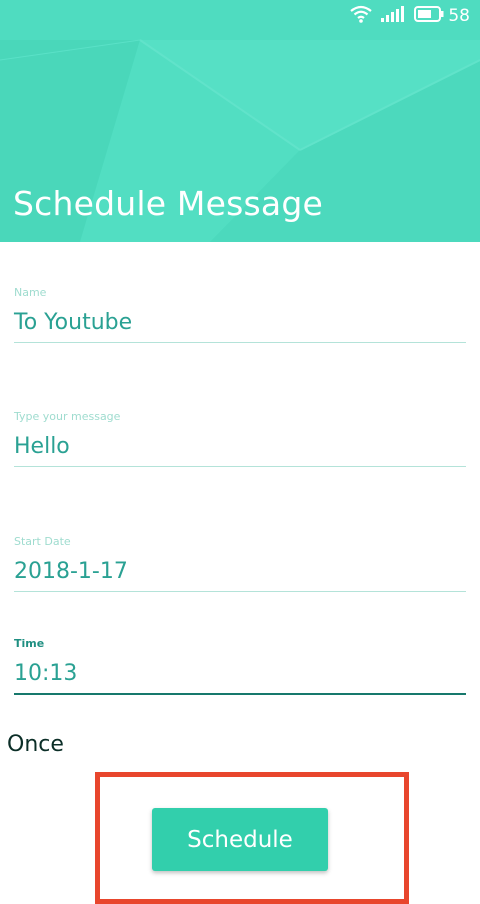 This screenshot has height=904, width=480. I want to click on message-field-value: Hello, so click(240, 447).